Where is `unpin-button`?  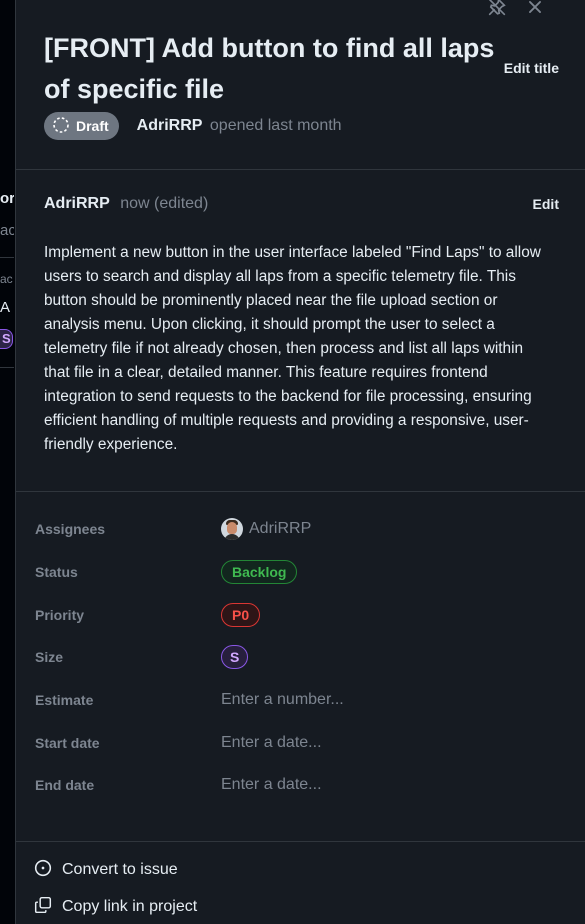 unpin-button is located at coordinates (497, 9).